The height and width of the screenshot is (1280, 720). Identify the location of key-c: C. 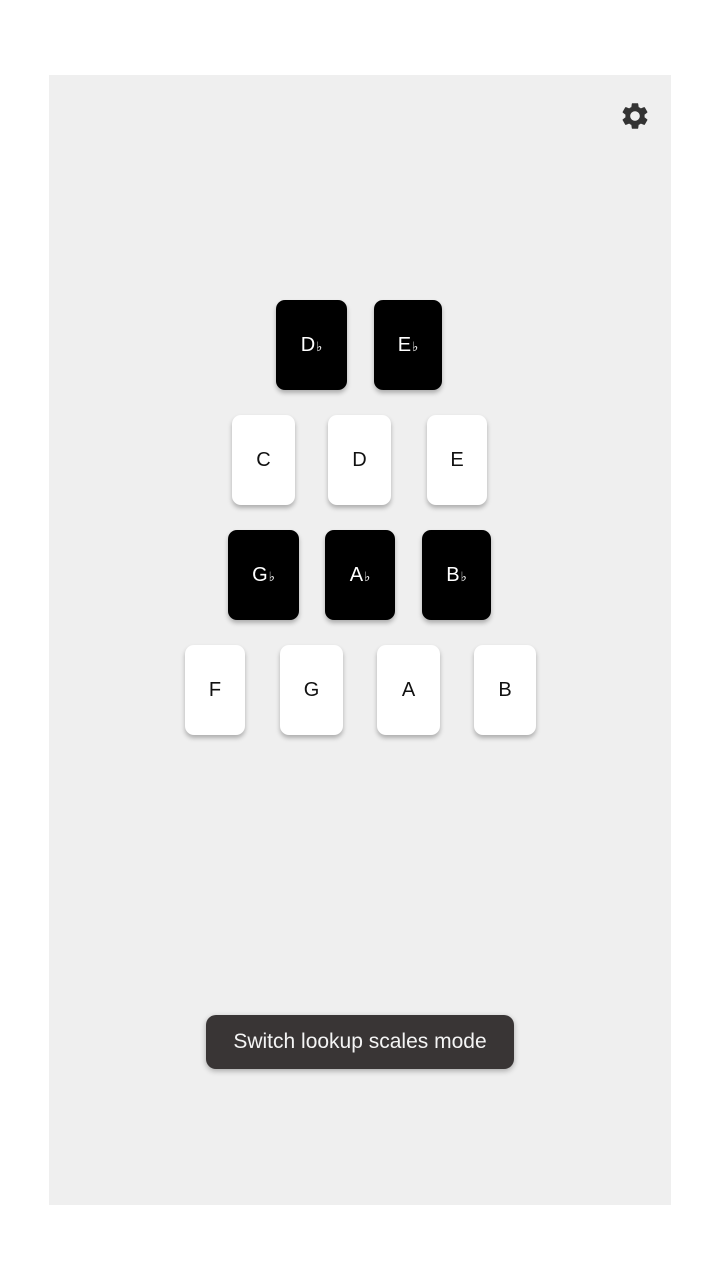
(263, 460).